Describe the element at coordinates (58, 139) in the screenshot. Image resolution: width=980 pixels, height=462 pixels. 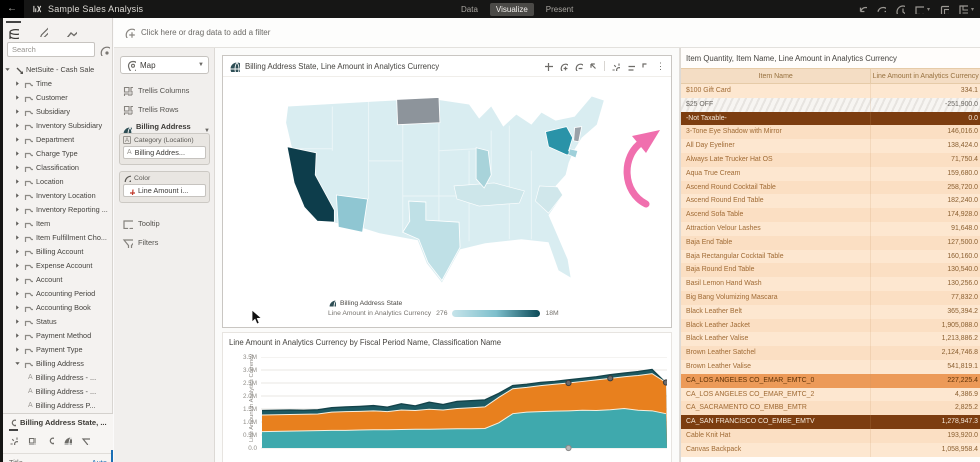
I see `tree-item: Department` at that location.